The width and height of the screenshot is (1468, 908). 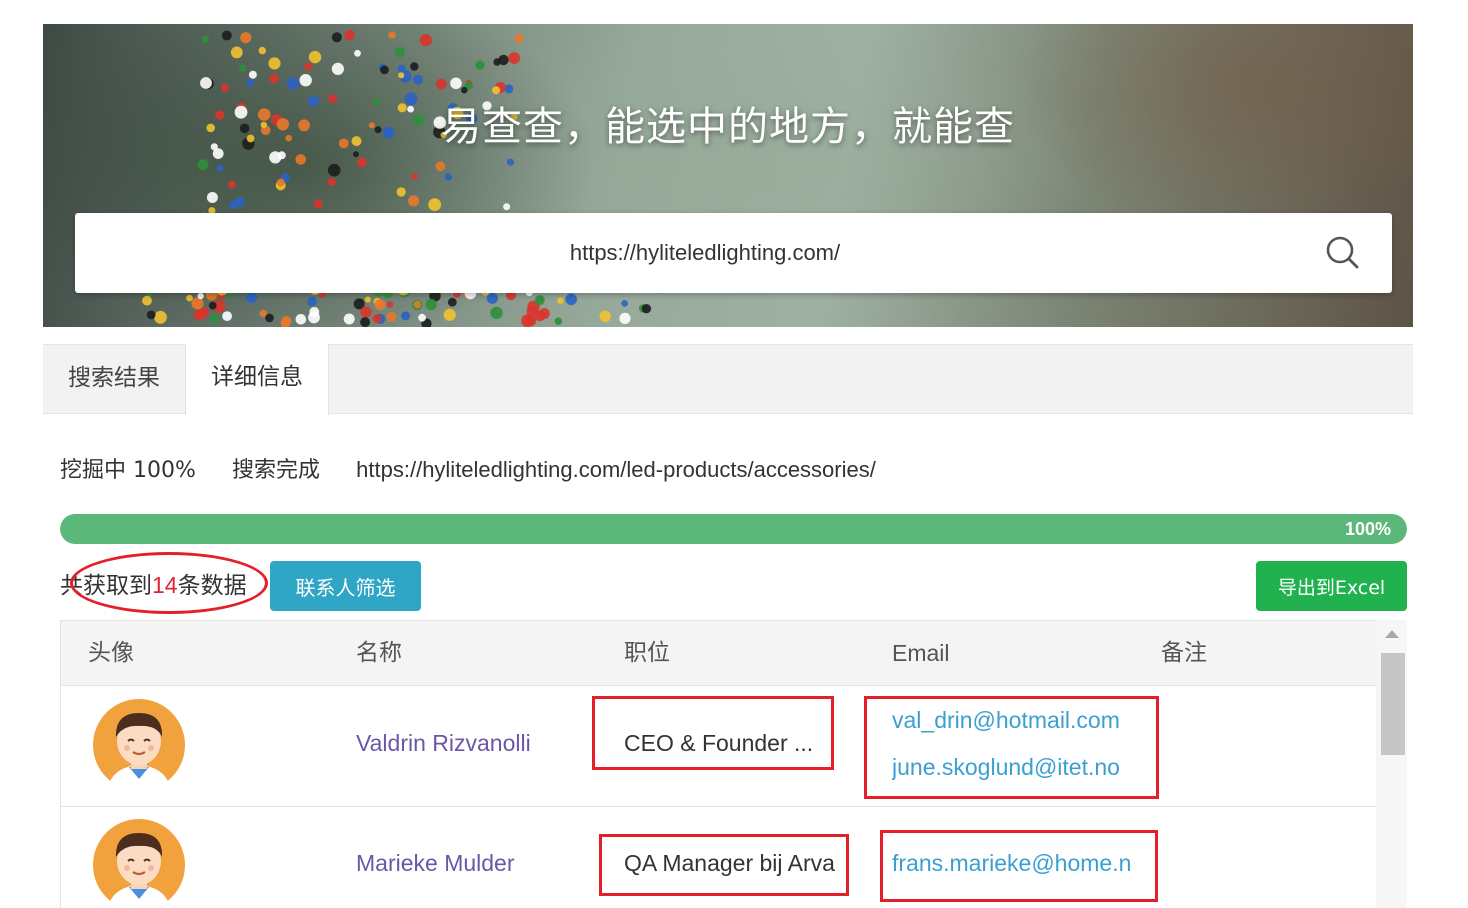 What do you see at coordinates (379, 653) in the screenshot?
I see `column-header-name: 名称` at bounding box center [379, 653].